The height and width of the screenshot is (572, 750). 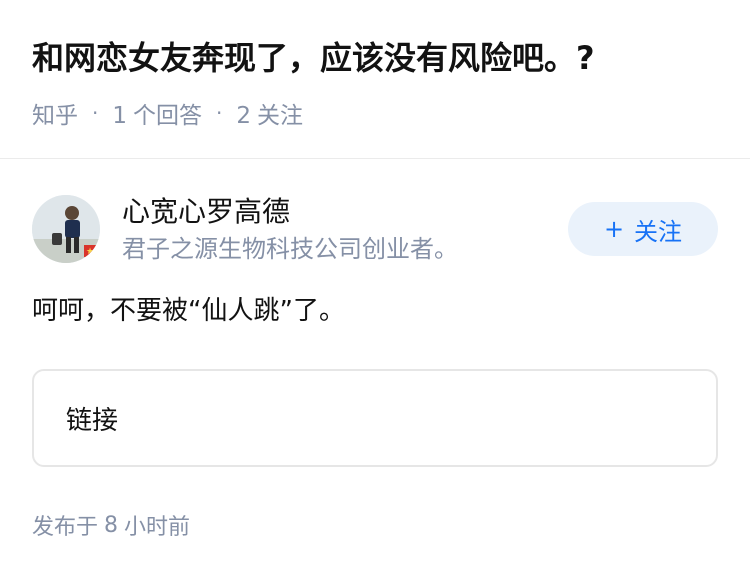 I want to click on answer-count: 1 个回答, so click(x=157, y=113).